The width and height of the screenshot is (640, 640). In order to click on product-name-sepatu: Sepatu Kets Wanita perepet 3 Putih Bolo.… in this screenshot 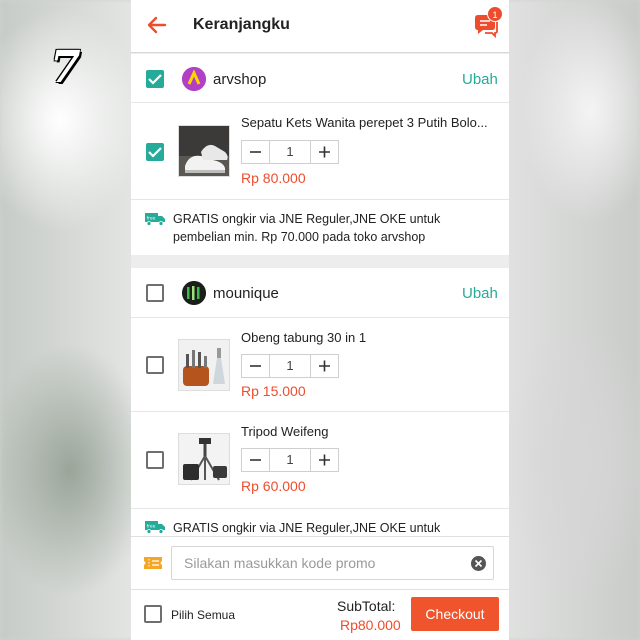, I will do `click(369, 122)`.